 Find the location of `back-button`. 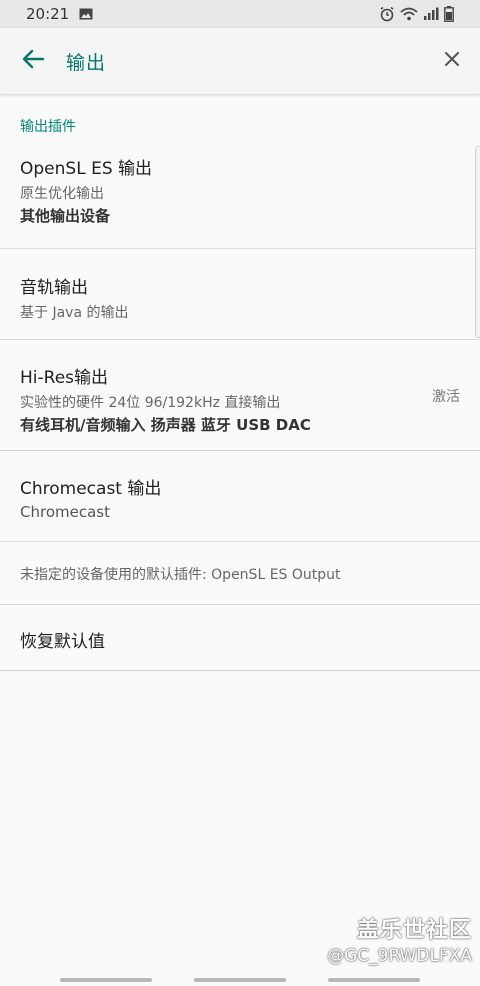

back-button is located at coordinates (33, 61).